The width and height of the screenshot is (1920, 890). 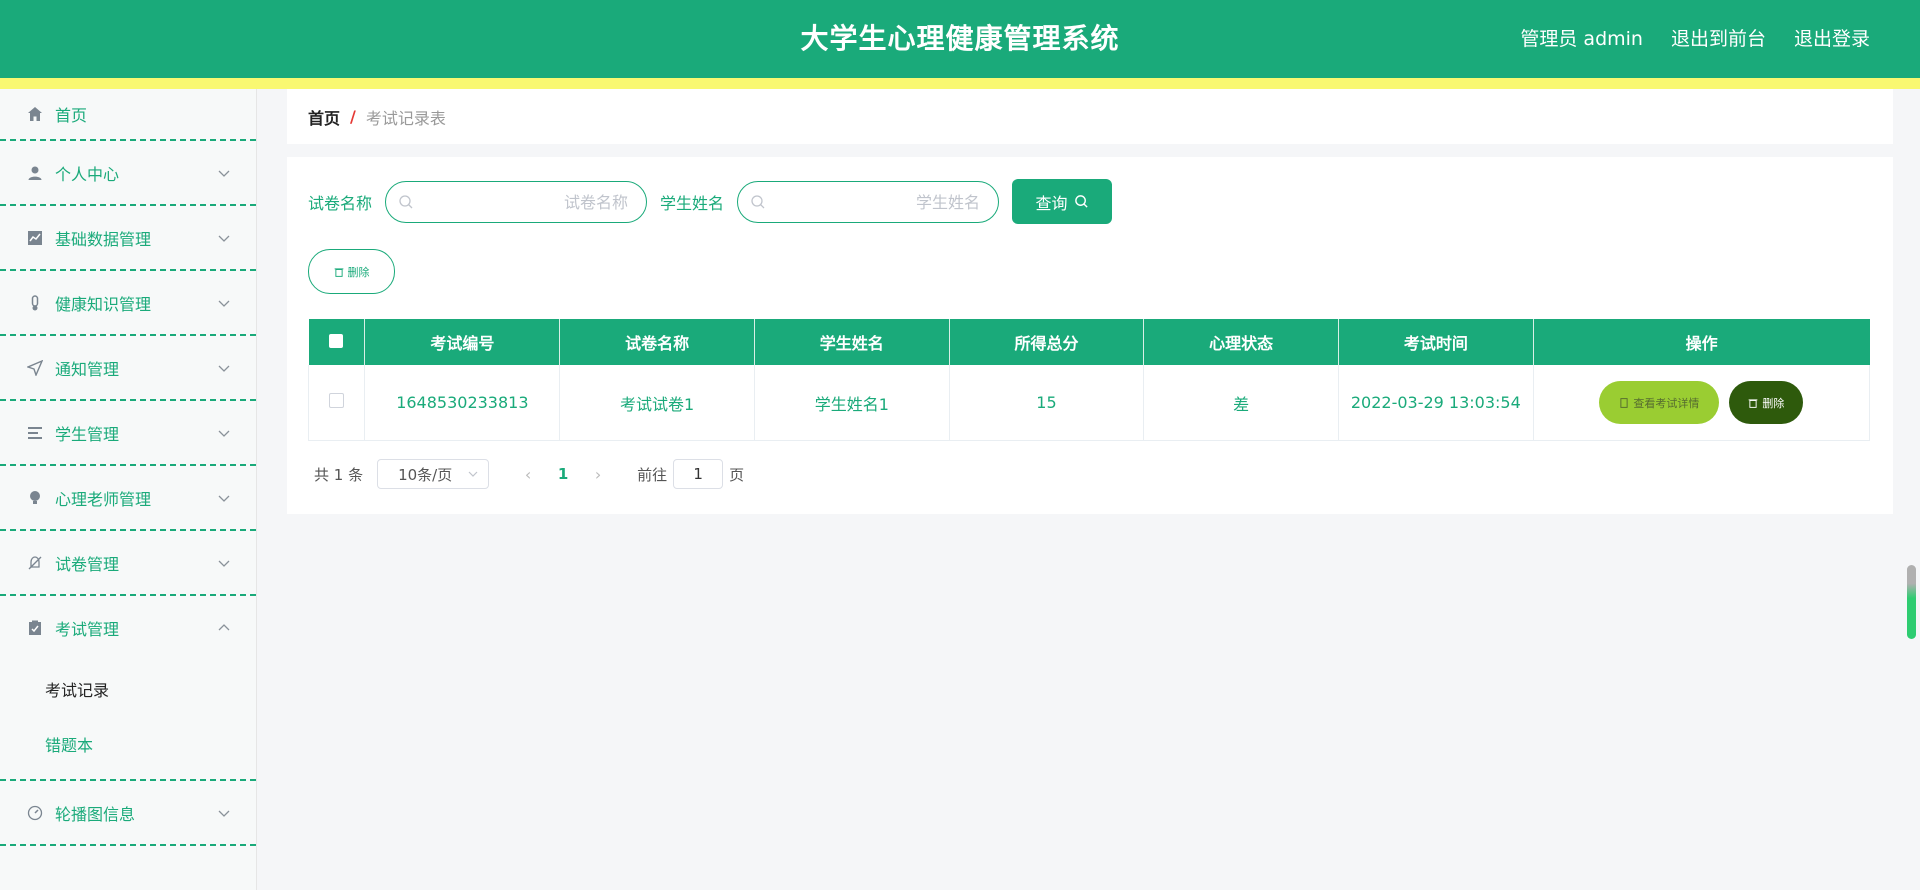 What do you see at coordinates (128, 498) in the screenshot?
I see `sidebar-item-teachers: 心理老师管理` at bounding box center [128, 498].